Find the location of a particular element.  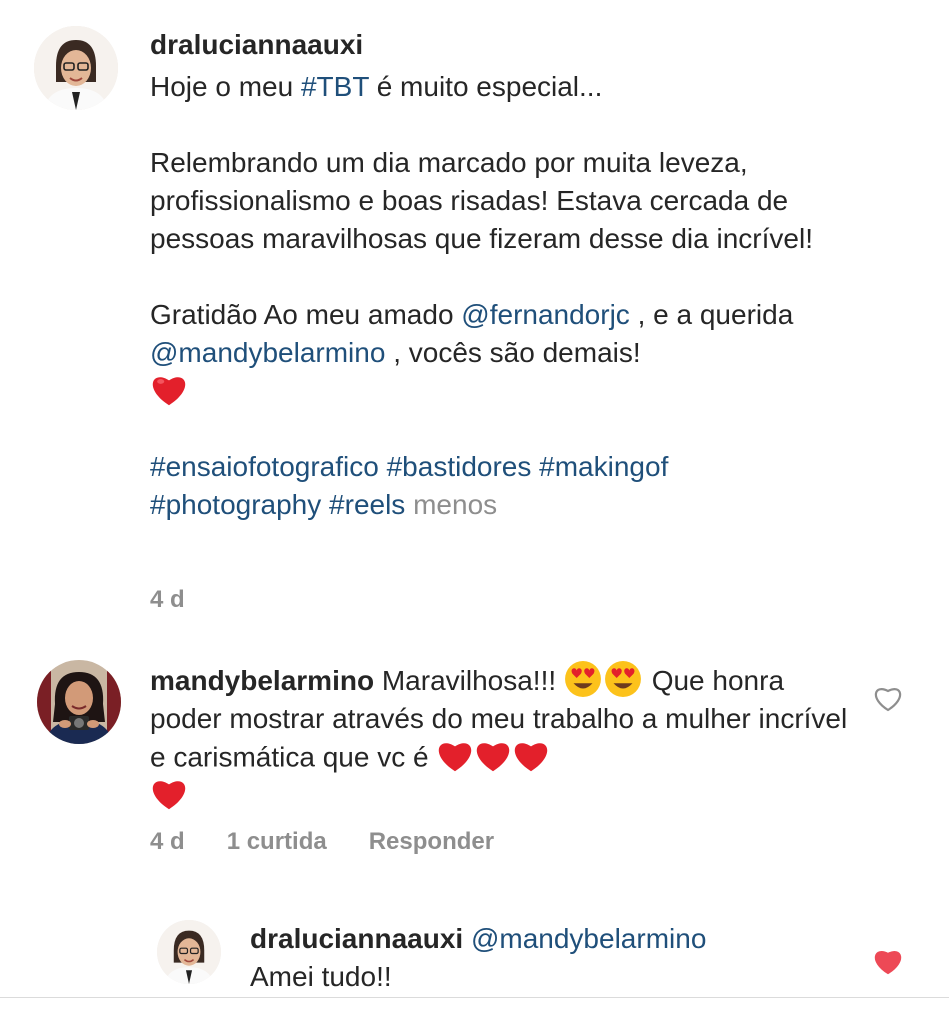

caption-timestamp: 4 d is located at coordinates (167, 599).